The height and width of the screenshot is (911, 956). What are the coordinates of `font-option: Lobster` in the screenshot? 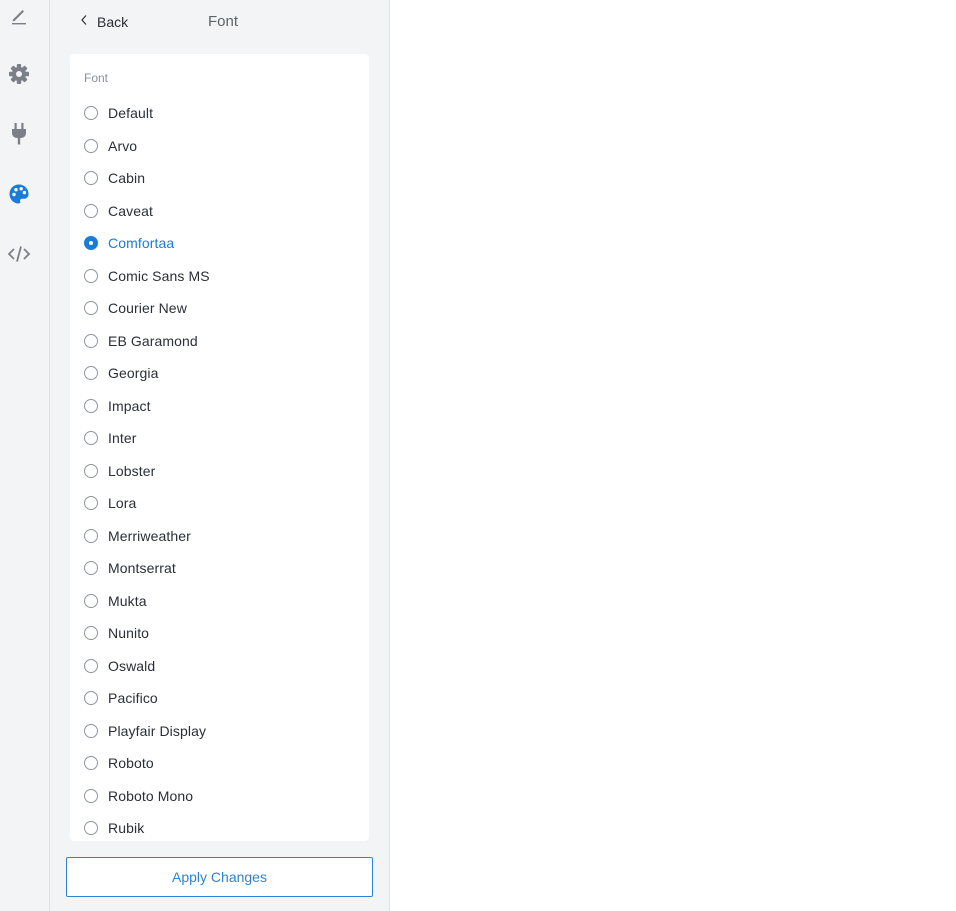 It's located at (224, 471).